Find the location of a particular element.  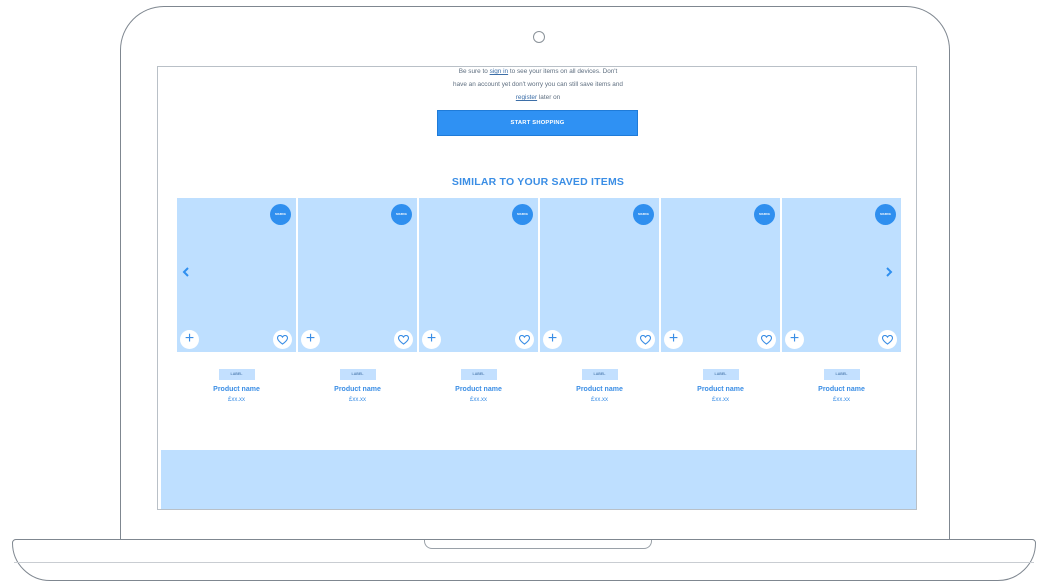

chevron-right-icon is located at coordinates (889, 272).